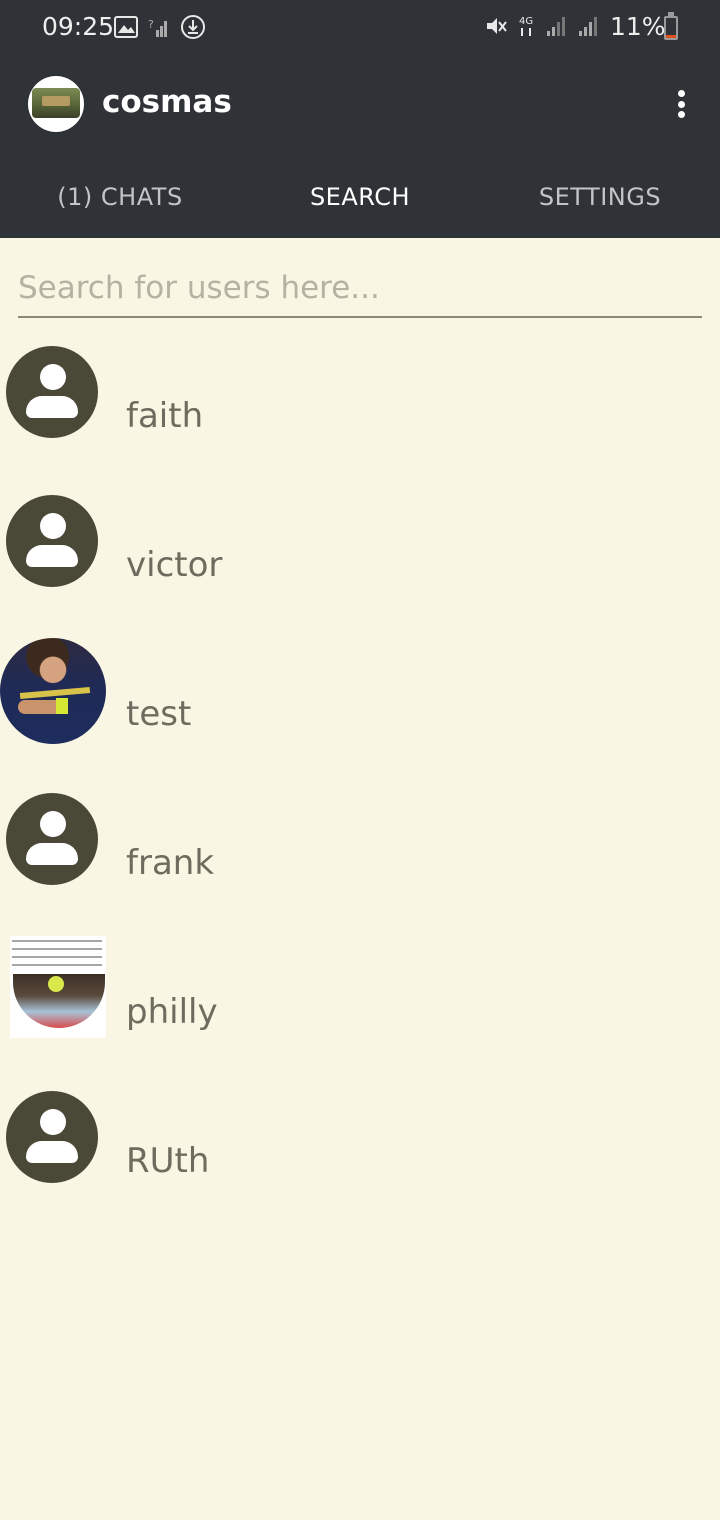 Image resolution: width=720 pixels, height=1520 pixels. Describe the element at coordinates (174, 565) in the screenshot. I see `user-name: victor` at that location.